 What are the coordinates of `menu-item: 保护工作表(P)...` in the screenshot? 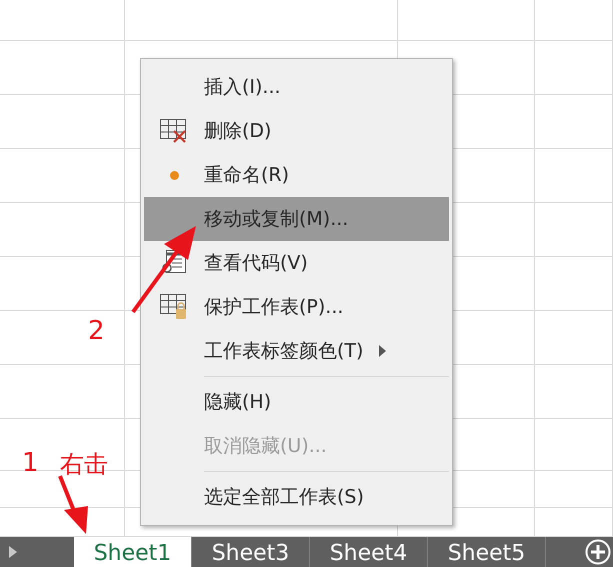 It's located at (296, 307).